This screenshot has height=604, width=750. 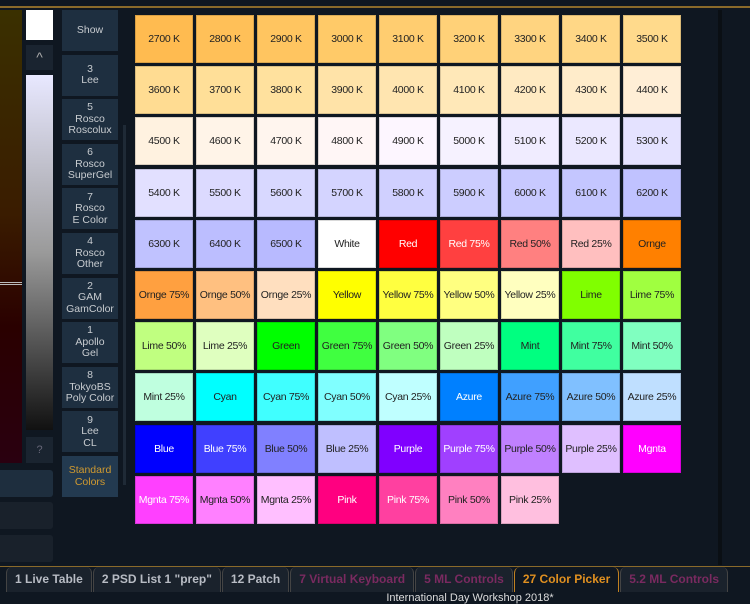 I want to click on color-swatch-button: 3900 K, so click(x=347, y=90).